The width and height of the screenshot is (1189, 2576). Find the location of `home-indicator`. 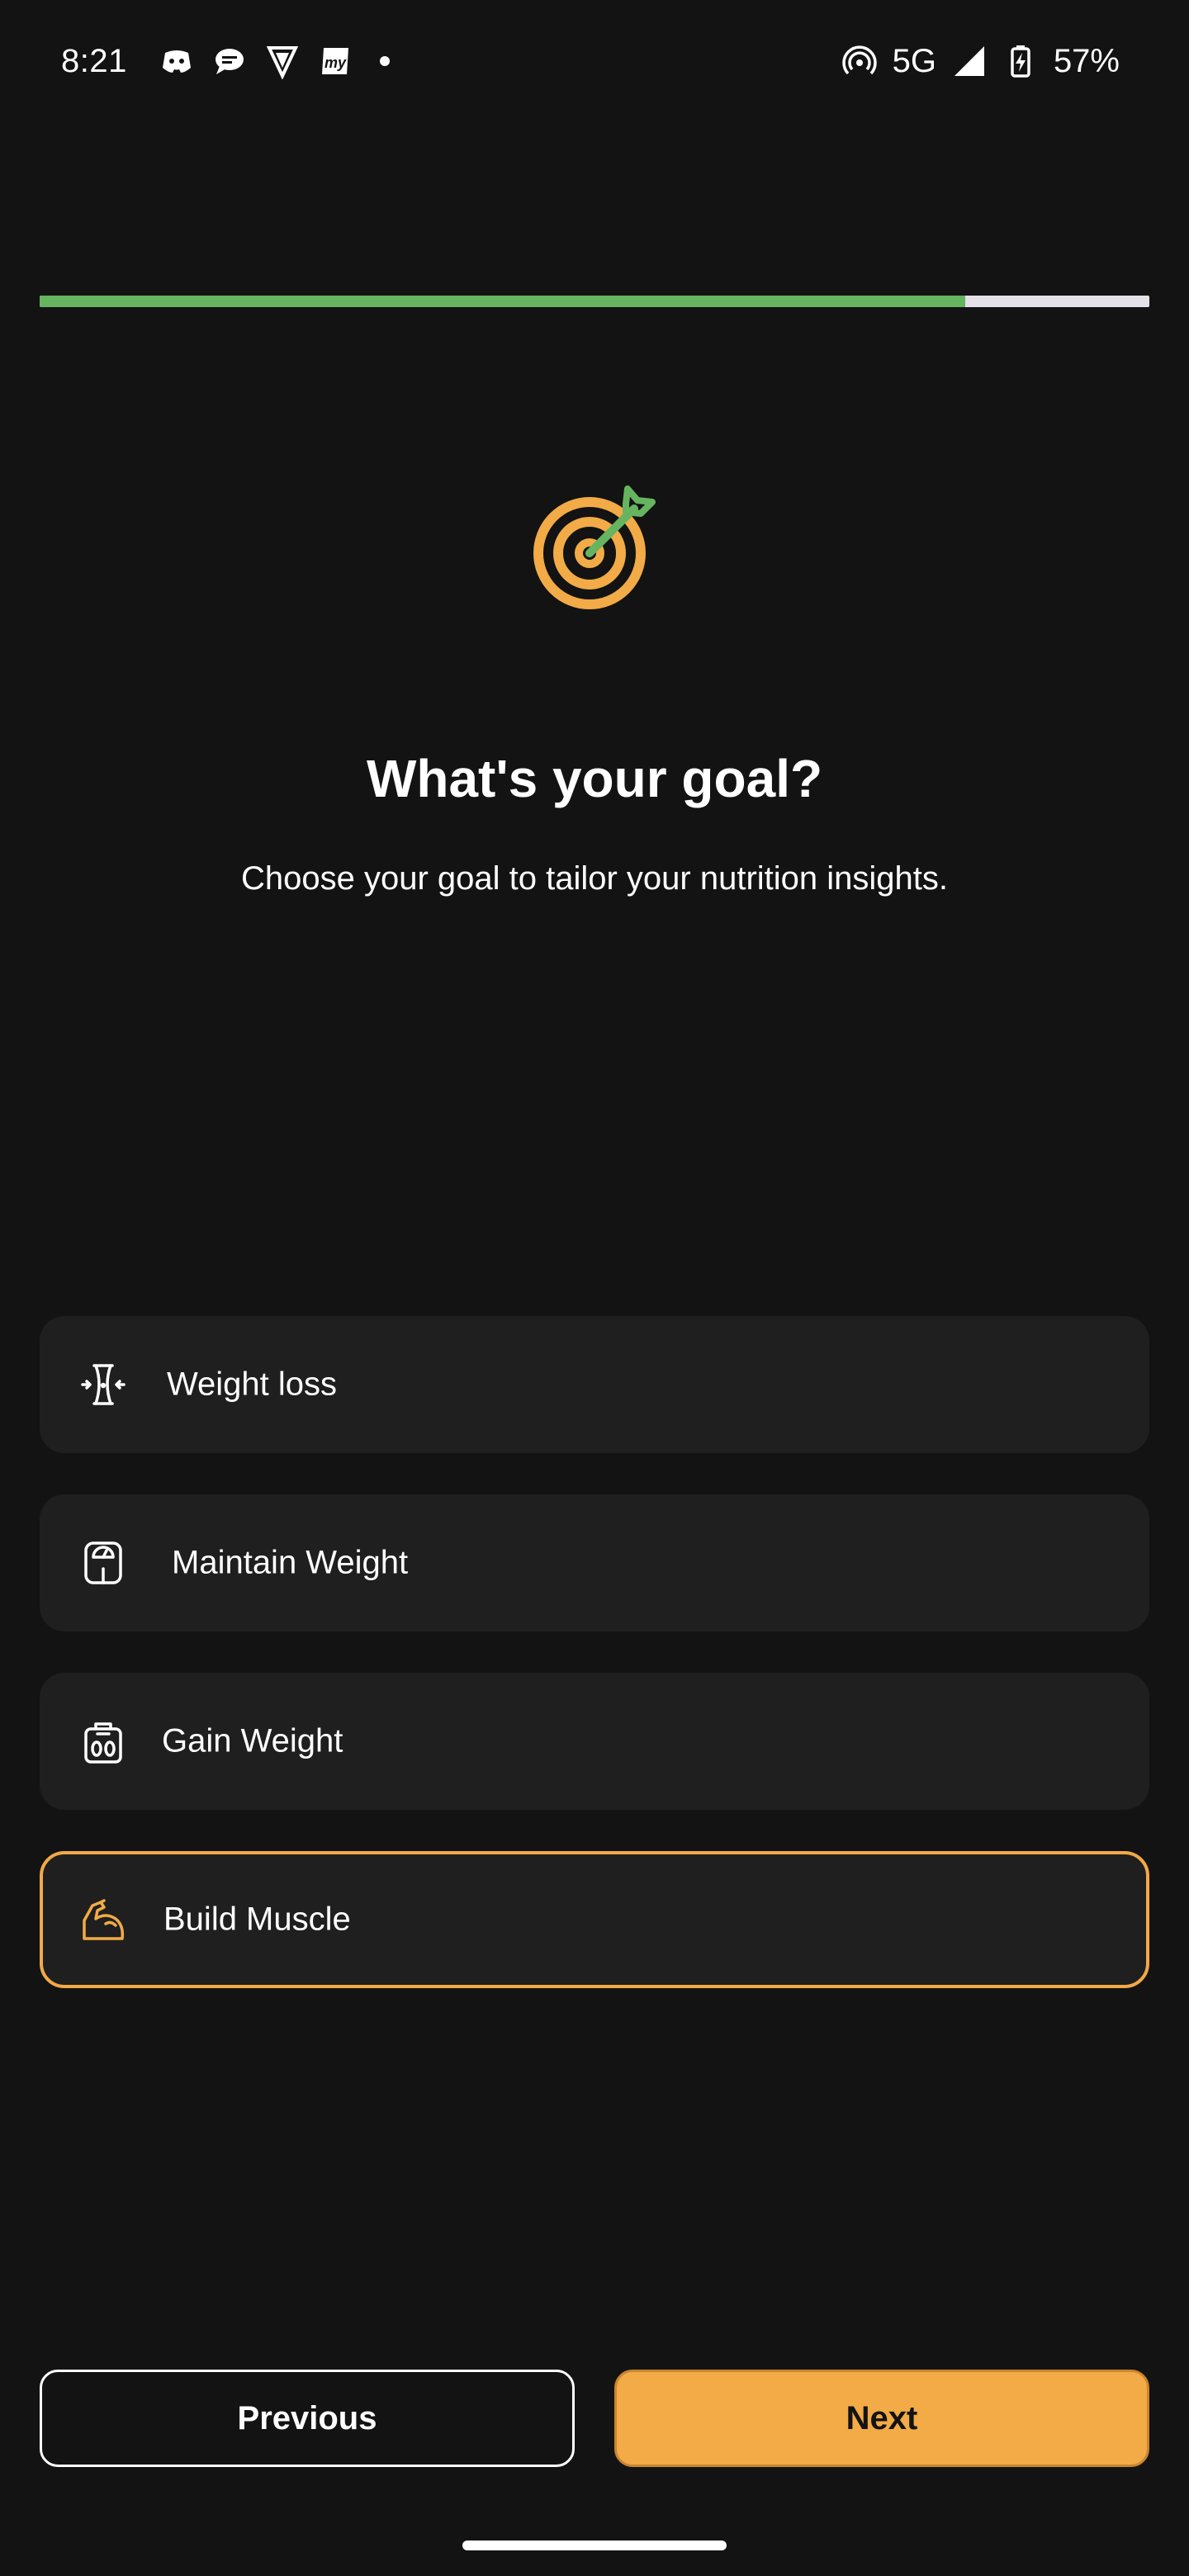

home-indicator is located at coordinates (594, 2545).